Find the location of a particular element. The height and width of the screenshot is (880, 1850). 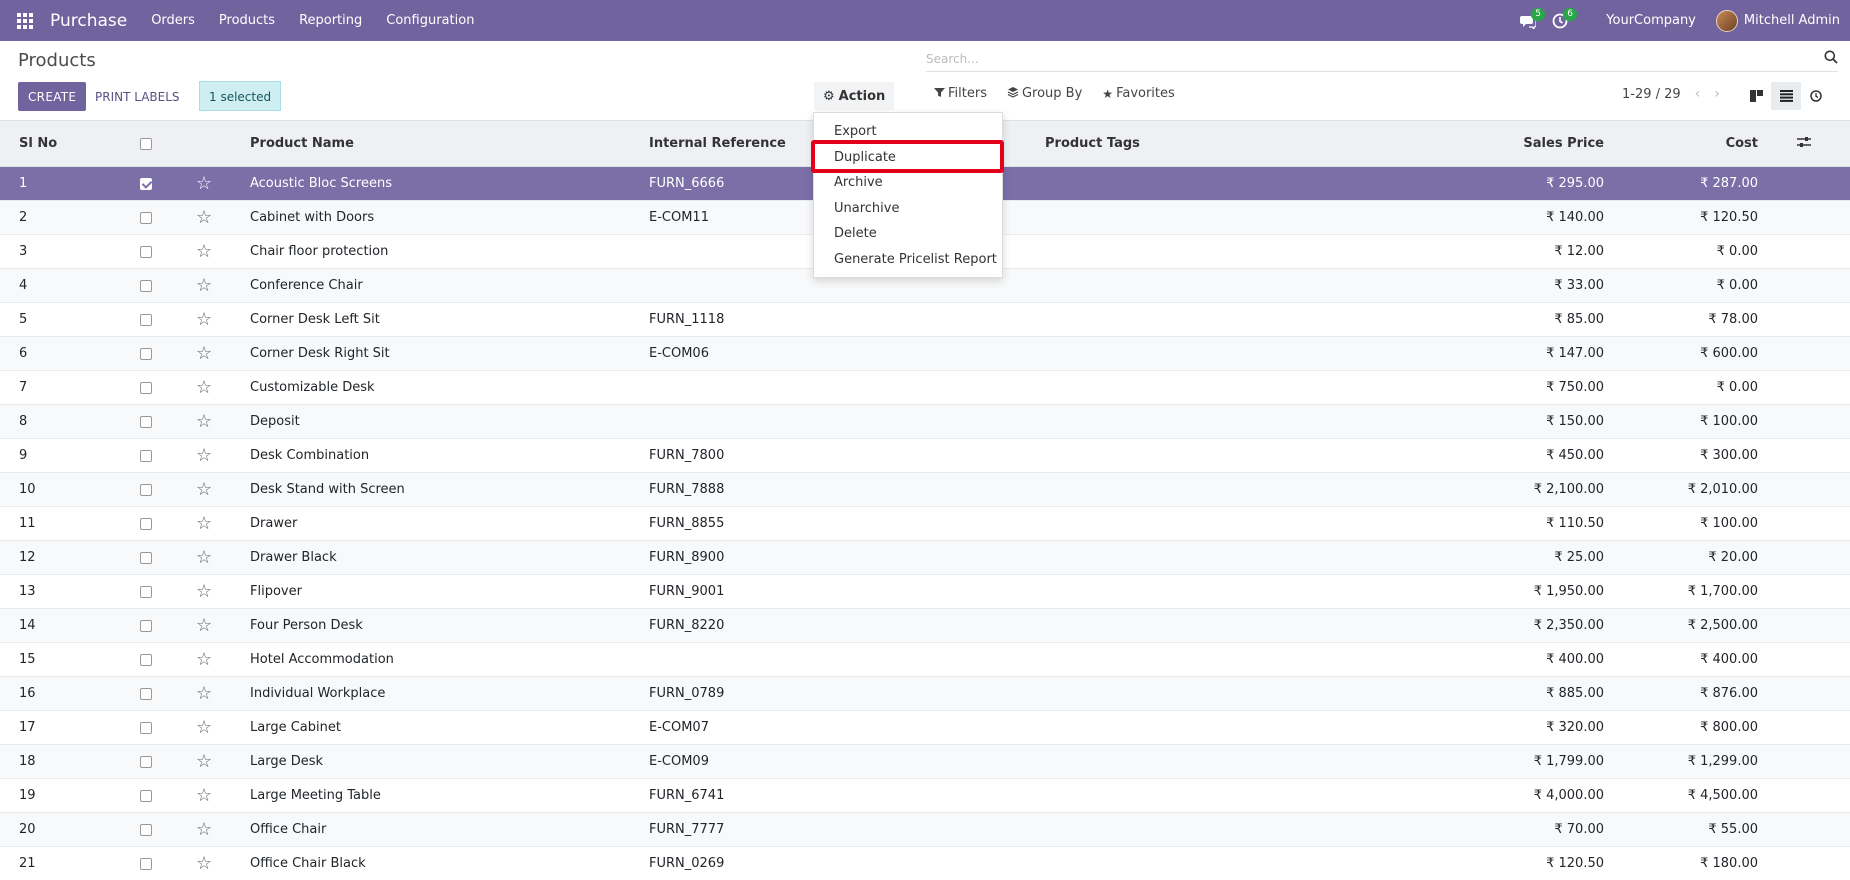

menu-item-duplicate: Duplicate is located at coordinates (908, 158).